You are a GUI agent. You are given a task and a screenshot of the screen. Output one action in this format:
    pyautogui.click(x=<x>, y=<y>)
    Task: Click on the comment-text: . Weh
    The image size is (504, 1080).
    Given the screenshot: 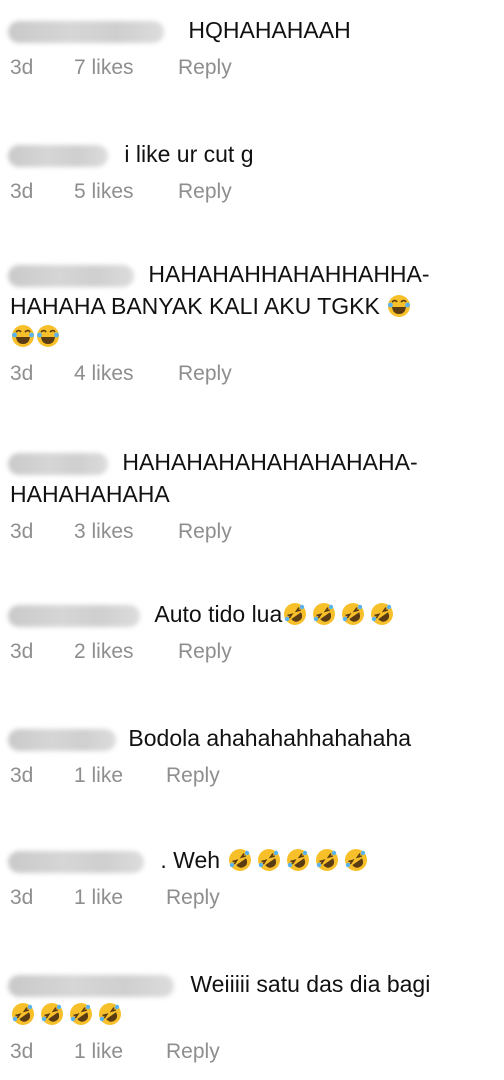 What is the action you would take?
    pyautogui.click(x=190, y=860)
    